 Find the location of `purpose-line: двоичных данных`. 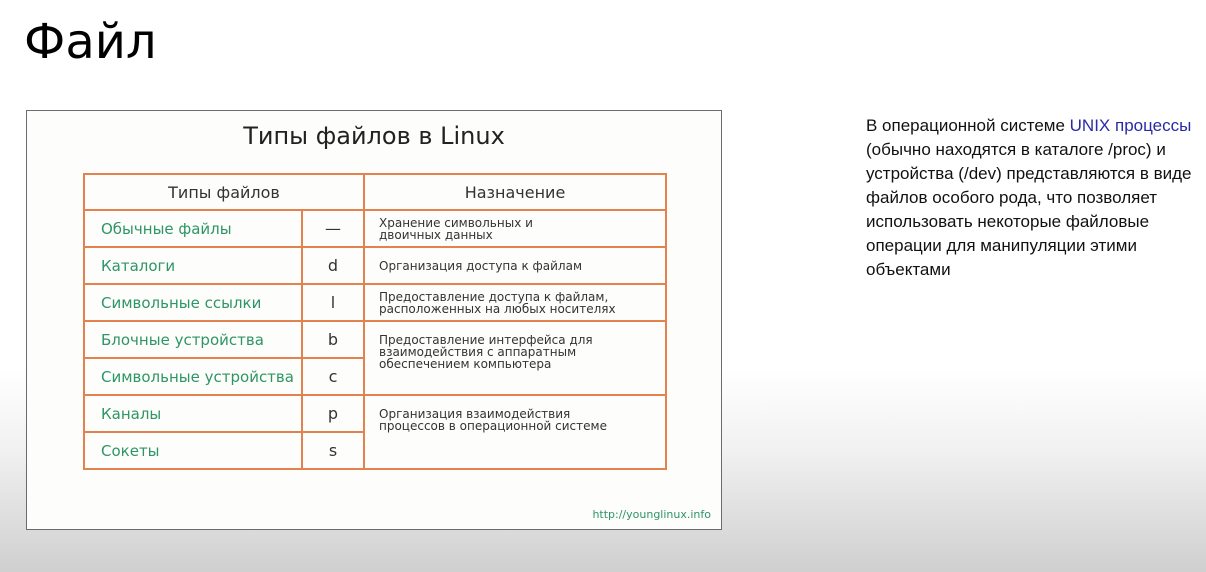

purpose-line: двоичных данных is located at coordinates (436, 234).